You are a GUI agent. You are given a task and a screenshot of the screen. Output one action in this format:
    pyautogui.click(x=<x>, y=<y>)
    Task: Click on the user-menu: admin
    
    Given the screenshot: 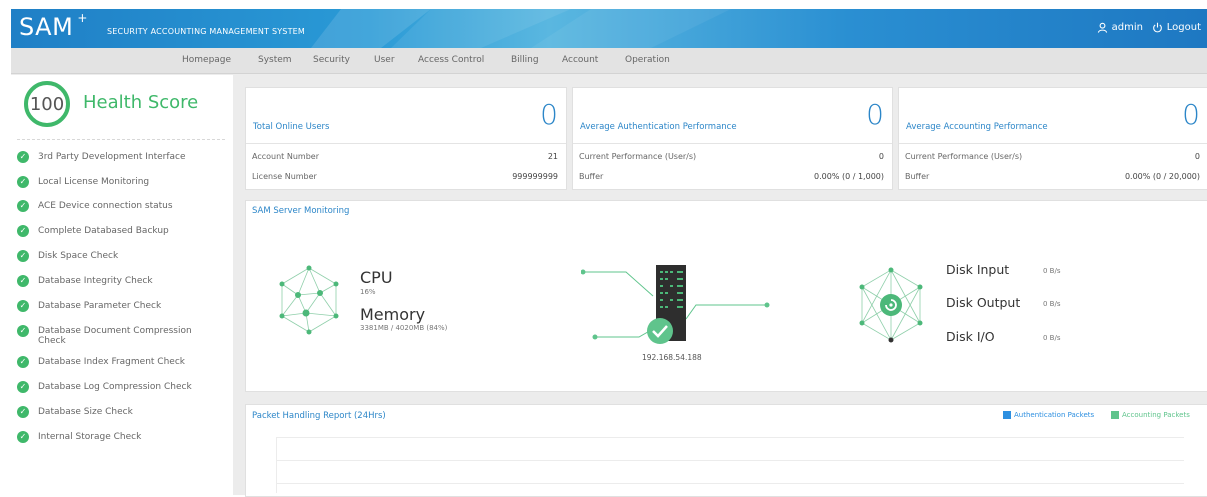 What is the action you would take?
    pyautogui.click(x=1120, y=27)
    